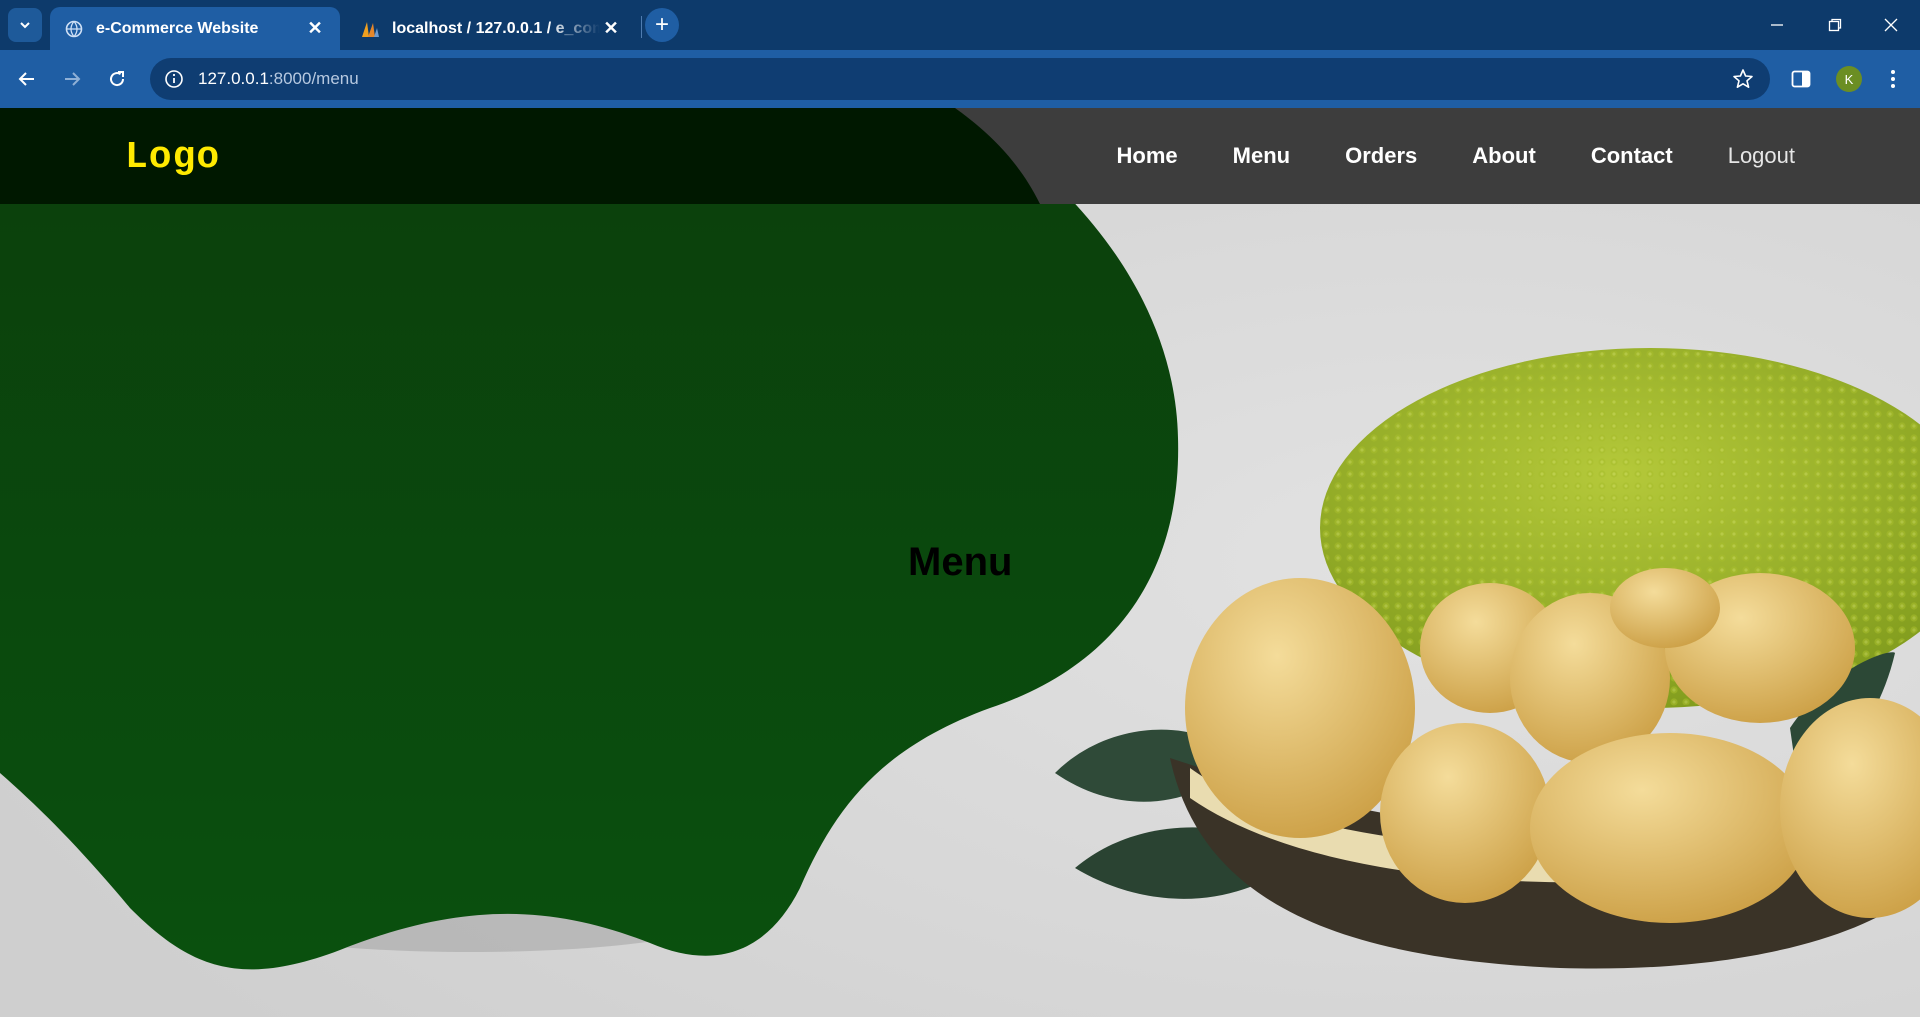  I want to click on profile-avatar: K, so click(1849, 79).